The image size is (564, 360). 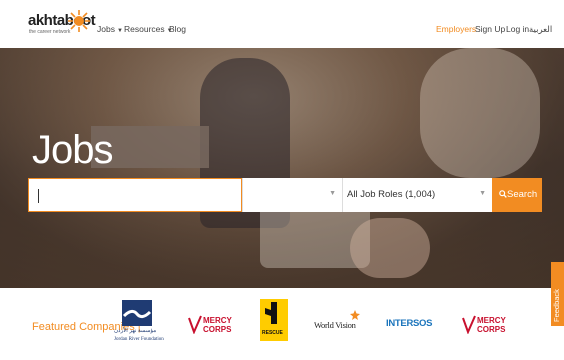 I want to click on company-logo-rescue: RESCUE, so click(x=274, y=320).